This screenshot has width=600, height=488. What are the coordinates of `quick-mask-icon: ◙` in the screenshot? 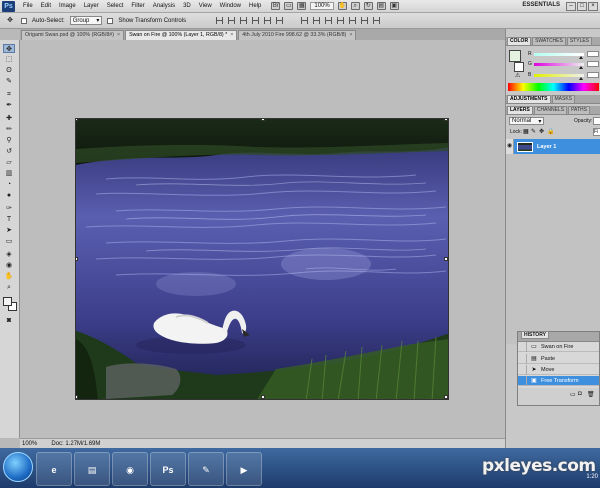 It's located at (9, 320).